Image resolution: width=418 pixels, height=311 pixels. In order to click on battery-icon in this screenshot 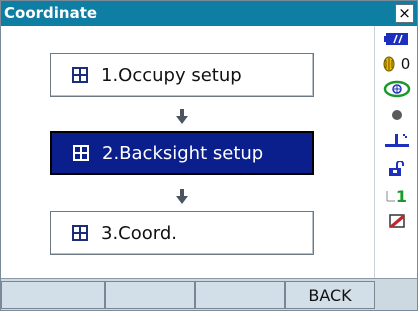, I will do `click(396, 39)`.